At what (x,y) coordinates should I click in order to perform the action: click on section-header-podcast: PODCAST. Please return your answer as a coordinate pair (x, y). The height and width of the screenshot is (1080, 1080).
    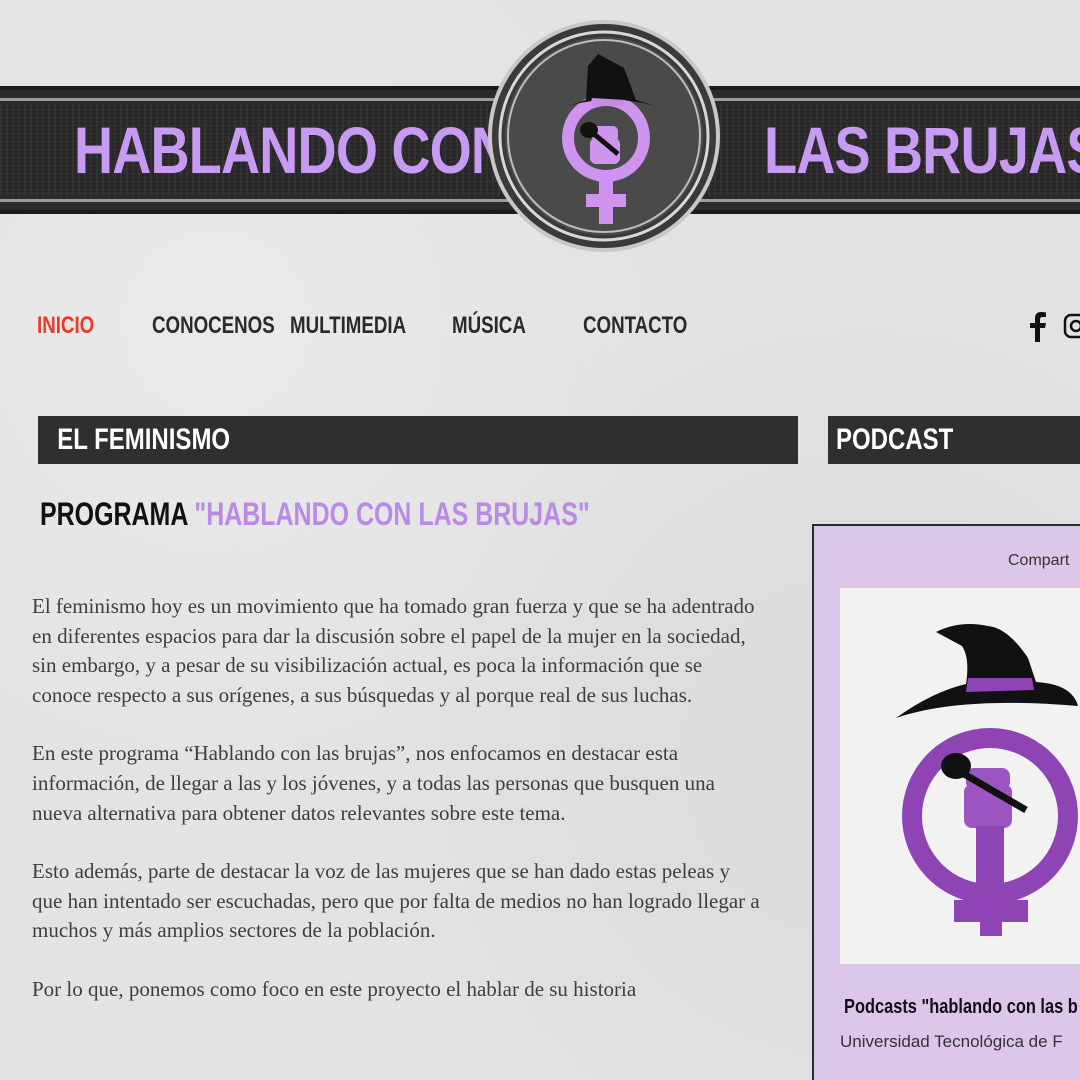
    Looking at the image, I should click on (954, 440).